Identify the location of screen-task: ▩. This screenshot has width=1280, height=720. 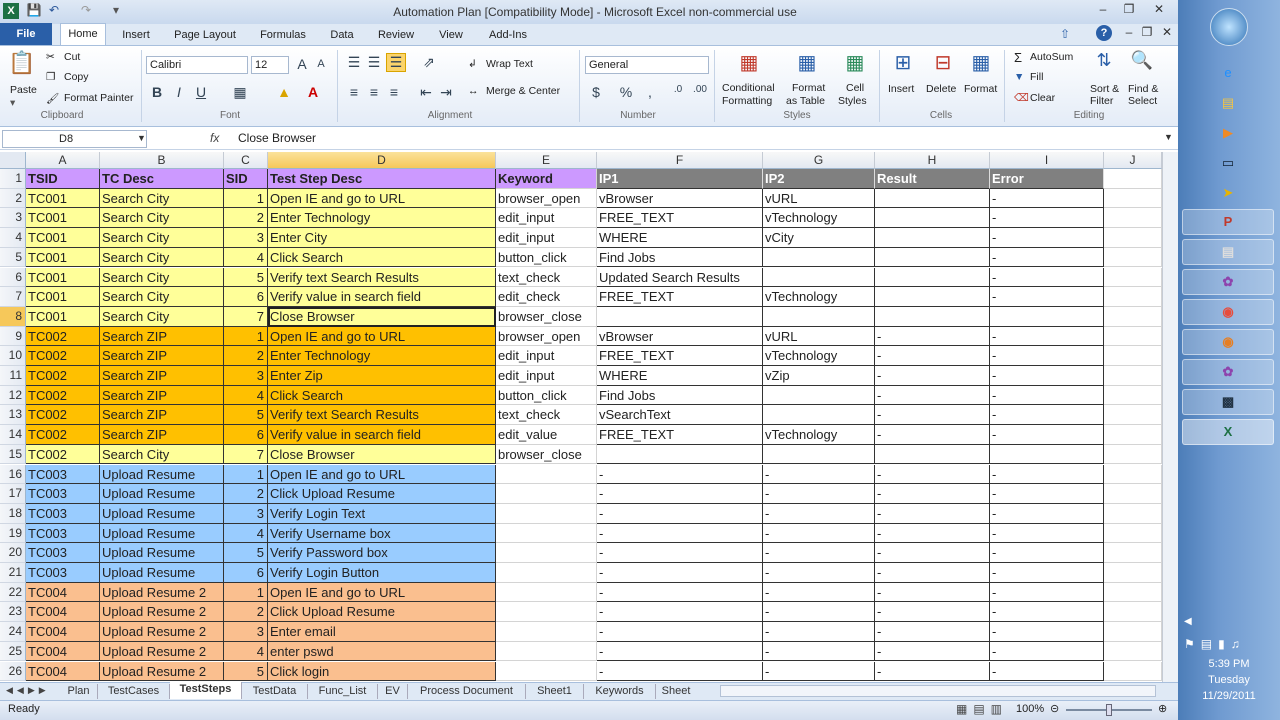
(1228, 402).